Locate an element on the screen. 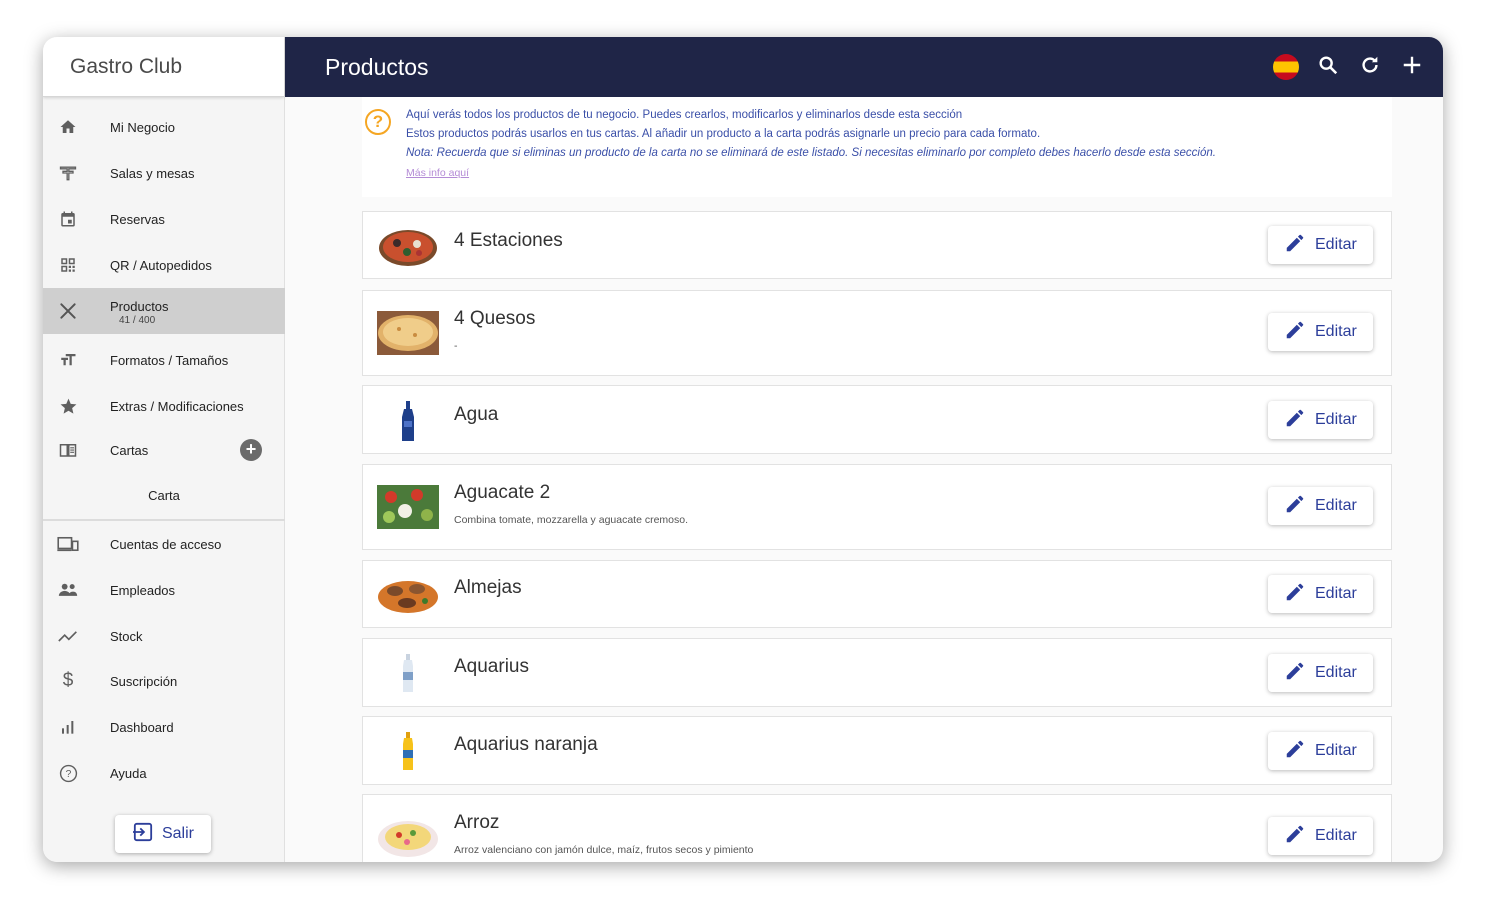 This screenshot has width=1486, height=899. sidebar-item-label: Extras / Modificaciones is located at coordinates (177, 406).